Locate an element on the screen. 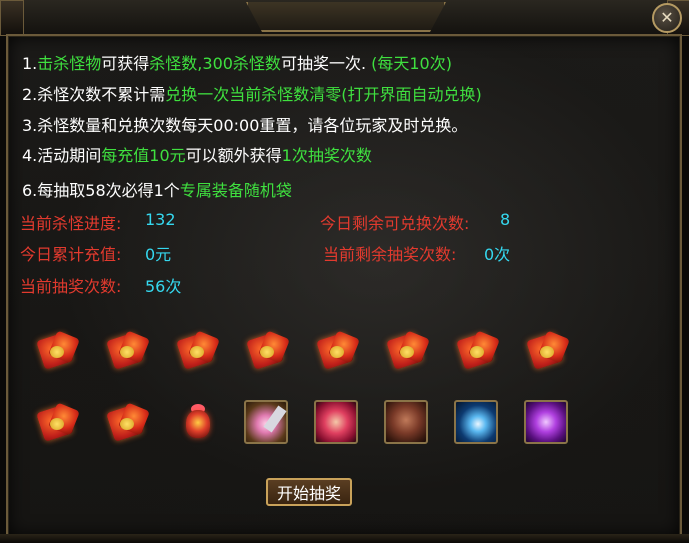 The width and height of the screenshot is (689, 543). bottom-border is located at coordinates (344, 538).